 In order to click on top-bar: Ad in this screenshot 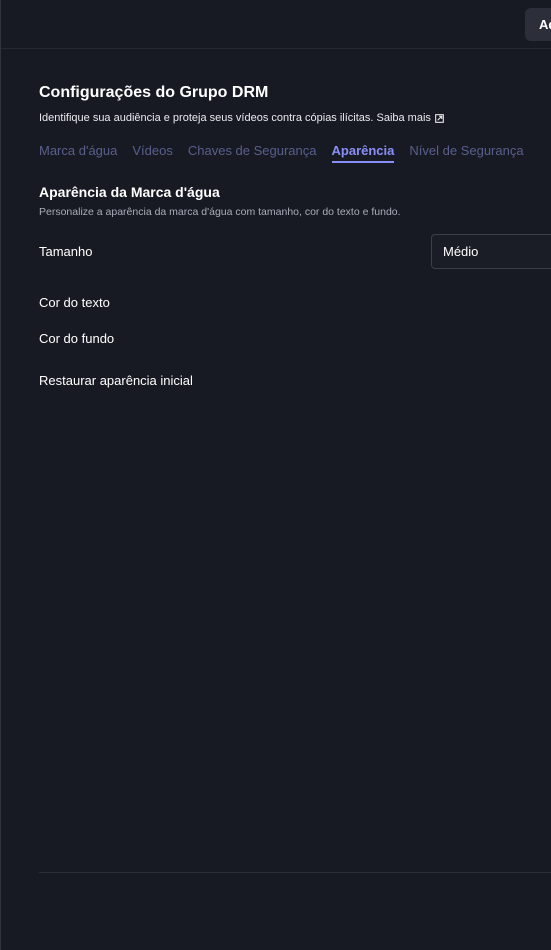, I will do `click(276, 24)`.